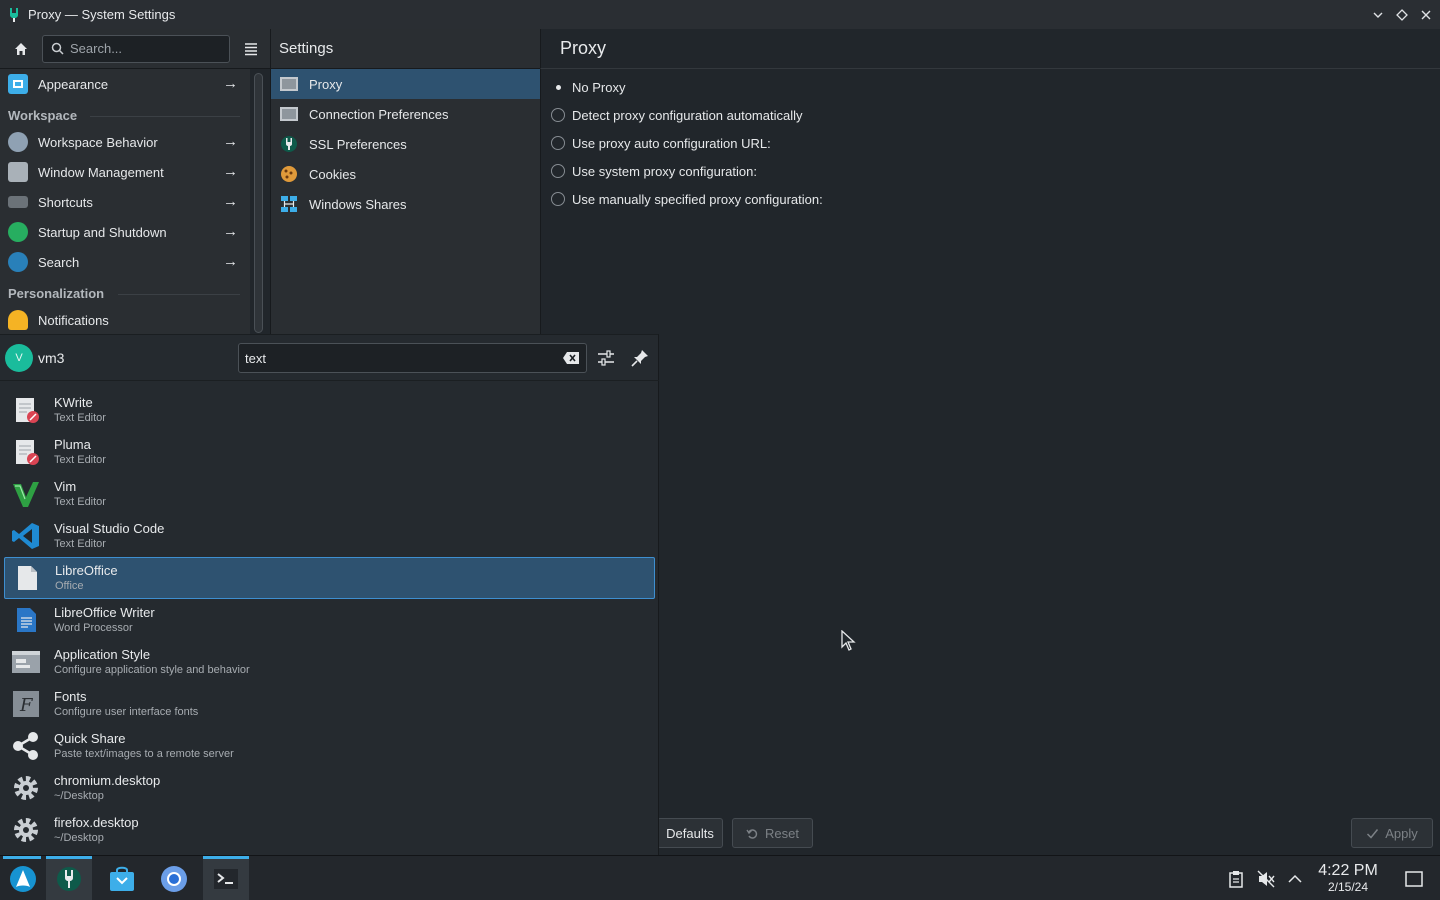 The height and width of the screenshot is (900, 1440). What do you see at coordinates (109, 528) in the screenshot?
I see `result-name: Visual Studio Code` at bounding box center [109, 528].